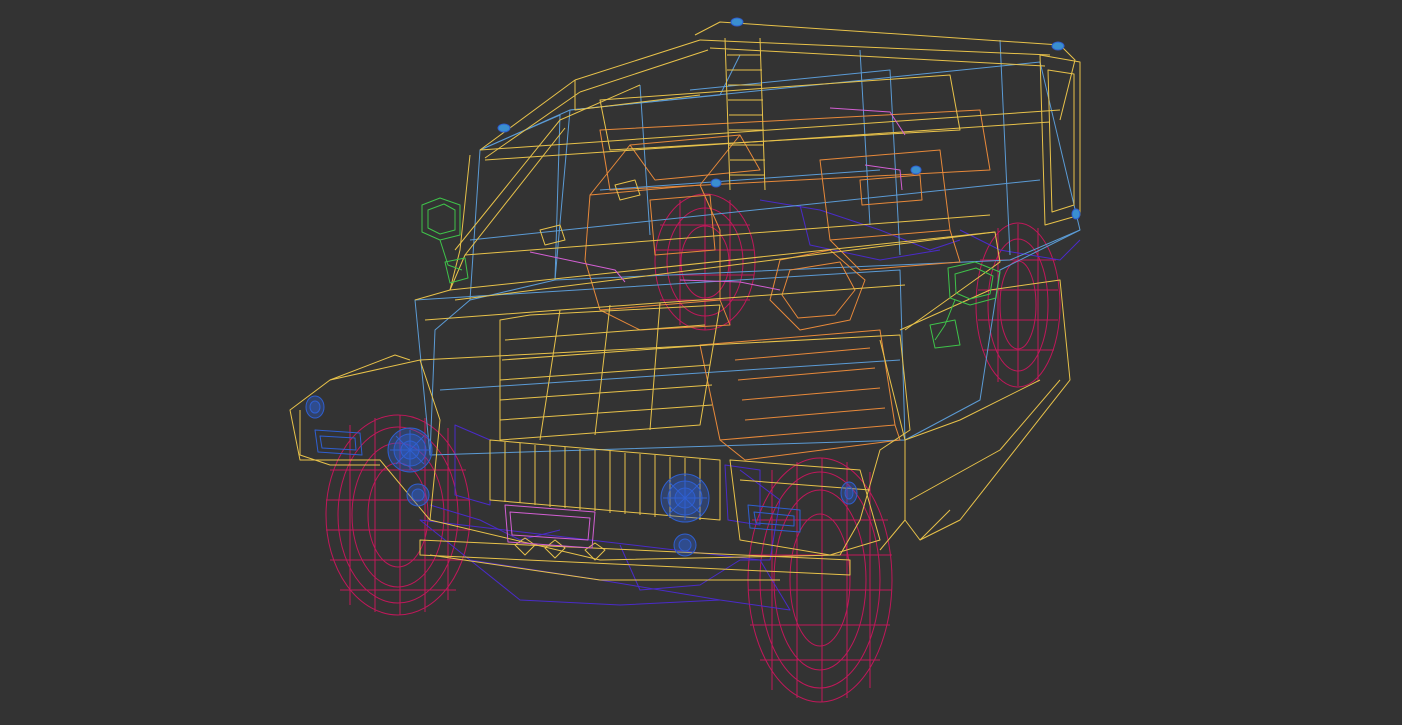 The width and height of the screenshot is (1402, 725). What do you see at coordinates (705, 262) in the screenshot?
I see `wheel-rear-left` at bounding box center [705, 262].